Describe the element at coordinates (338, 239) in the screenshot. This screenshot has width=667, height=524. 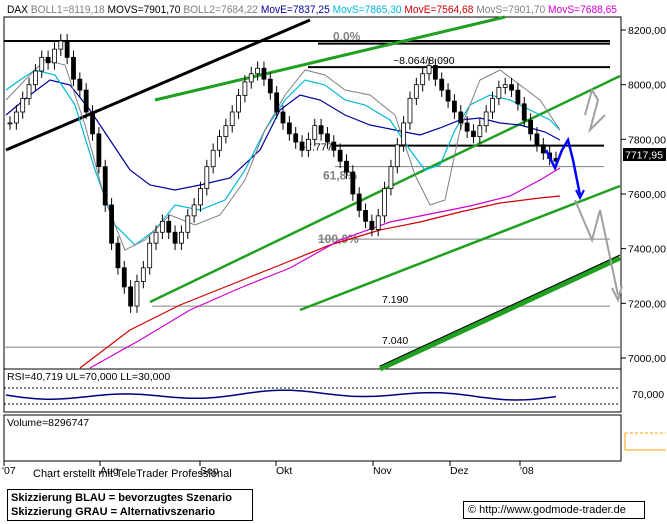
I see `level-label: 100,0%` at that location.